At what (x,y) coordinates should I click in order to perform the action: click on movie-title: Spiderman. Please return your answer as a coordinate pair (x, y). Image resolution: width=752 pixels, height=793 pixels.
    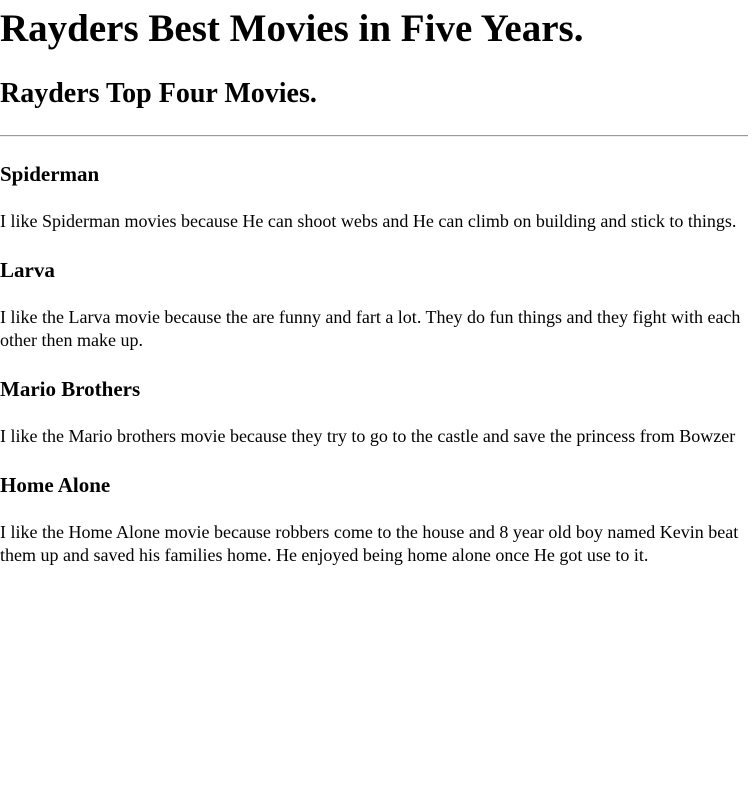
    Looking at the image, I should click on (50, 174).